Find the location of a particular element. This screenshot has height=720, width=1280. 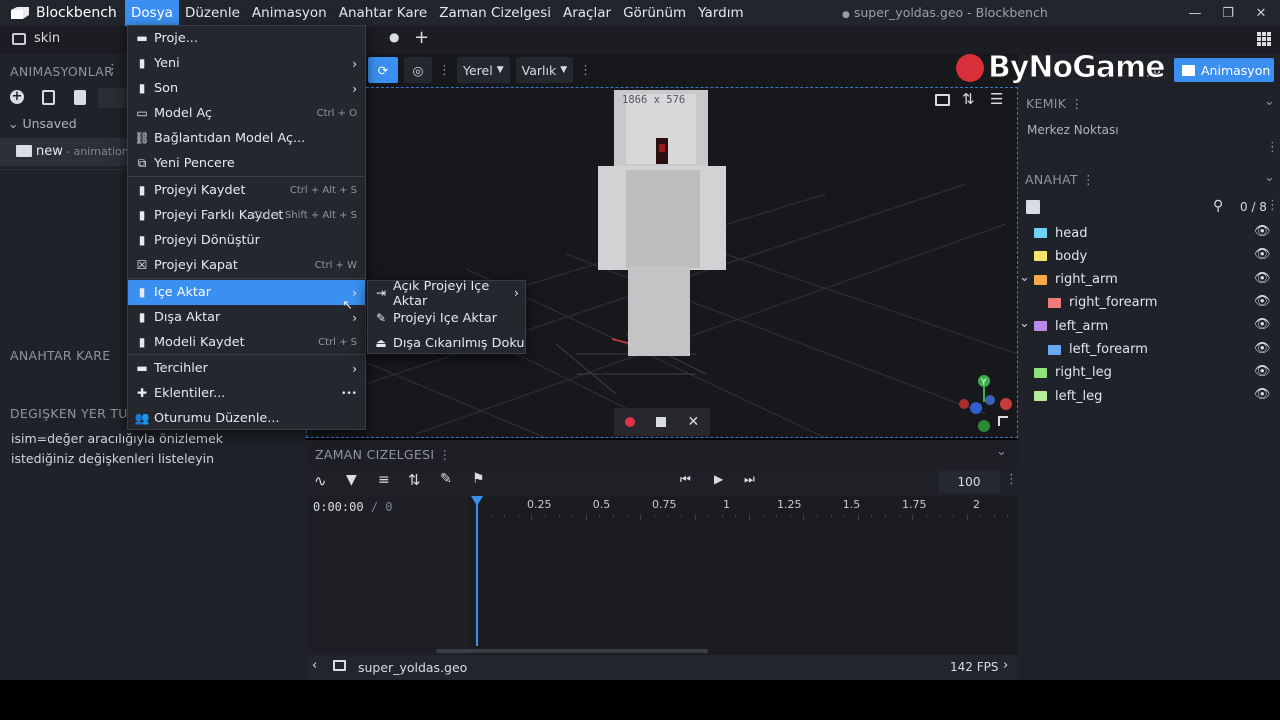

menu-4: Anahtar Kare is located at coordinates (383, 13).